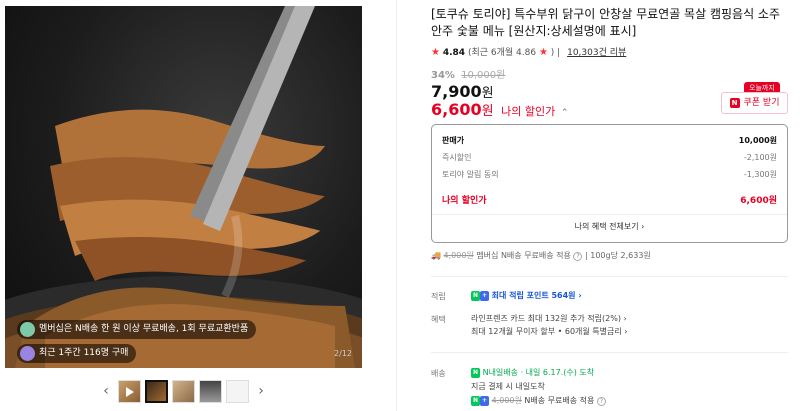 This screenshot has height=411, width=800. What do you see at coordinates (533, 372) in the screenshot?
I see `delivery-info: N N내일배송 · 내일 6.17.(수) 도착` at bounding box center [533, 372].